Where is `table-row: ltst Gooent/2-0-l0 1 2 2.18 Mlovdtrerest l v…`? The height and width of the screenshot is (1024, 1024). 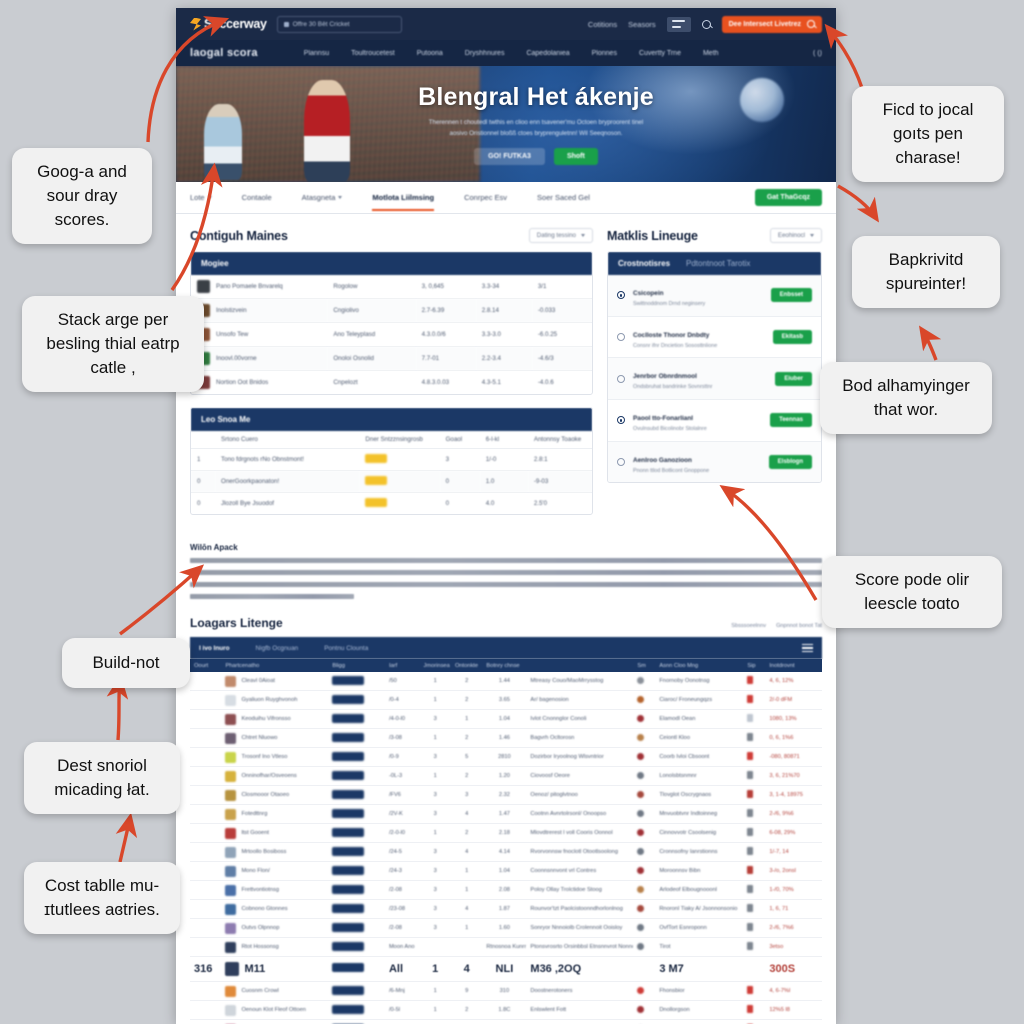
table-row: ltst Gooent/2-0-l0 1 2 2.18 Mlovdtrerest l v… is located at coordinates (506, 833).